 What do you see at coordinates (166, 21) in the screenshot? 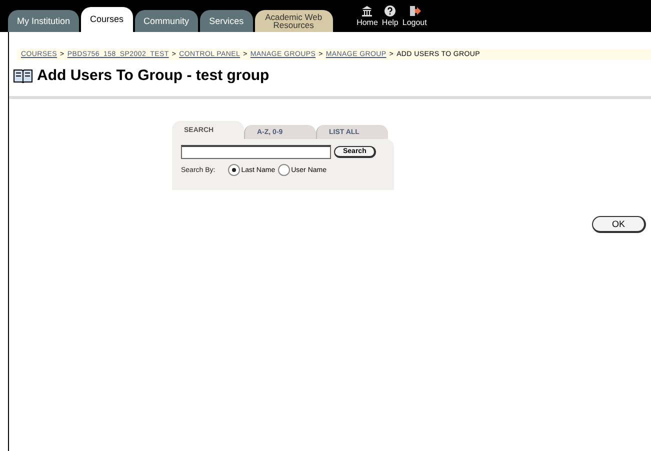
I see `nav-tab: Community` at bounding box center [166, 21].